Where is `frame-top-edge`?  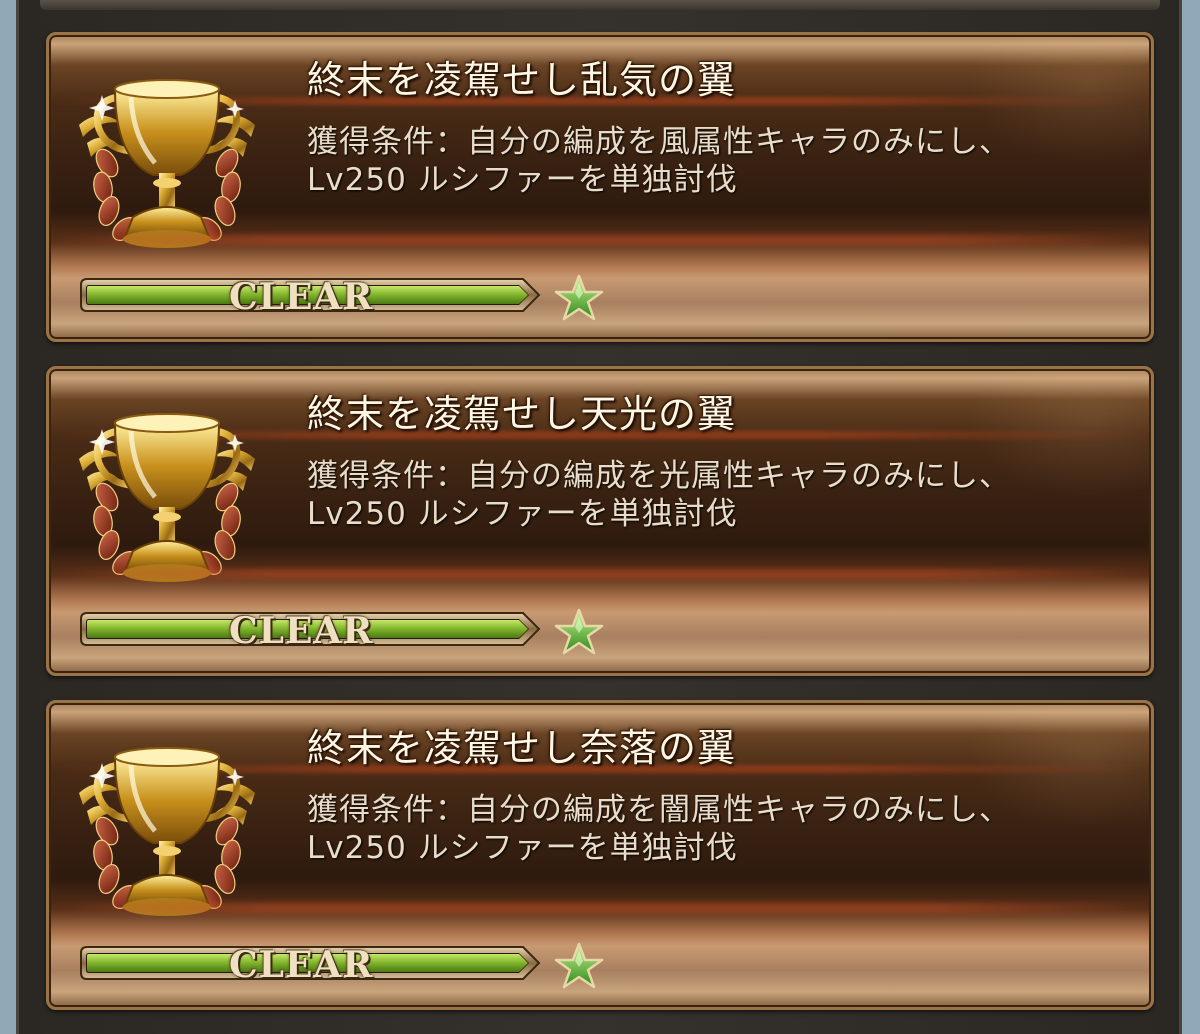
frame-top-edge is located at coordinates (600, 5).